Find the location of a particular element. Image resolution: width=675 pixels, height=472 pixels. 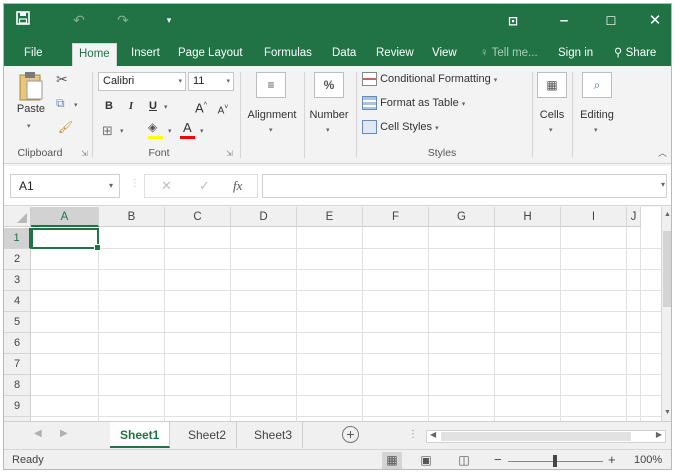

name-box: A1 ▾ is located at coordinates (65, 186).